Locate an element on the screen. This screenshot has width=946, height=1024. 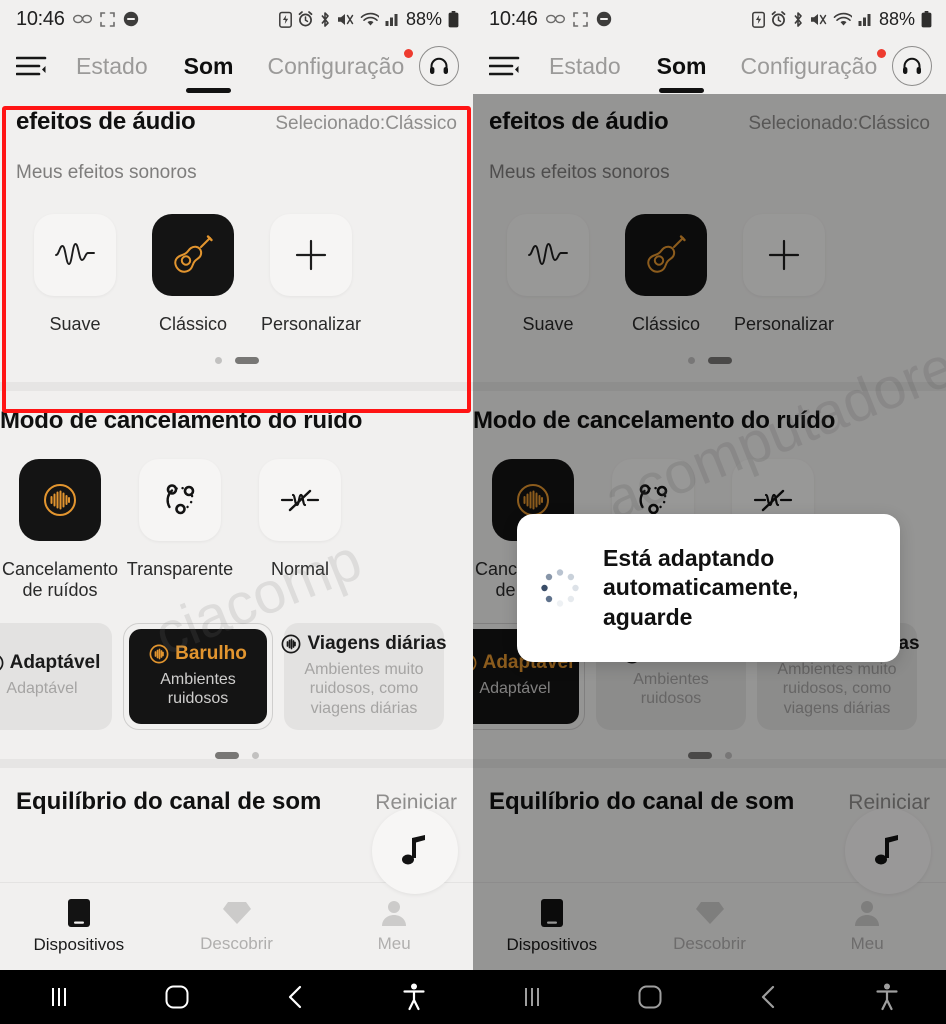
battery-saver-icon is located at coordinates (285, 19).